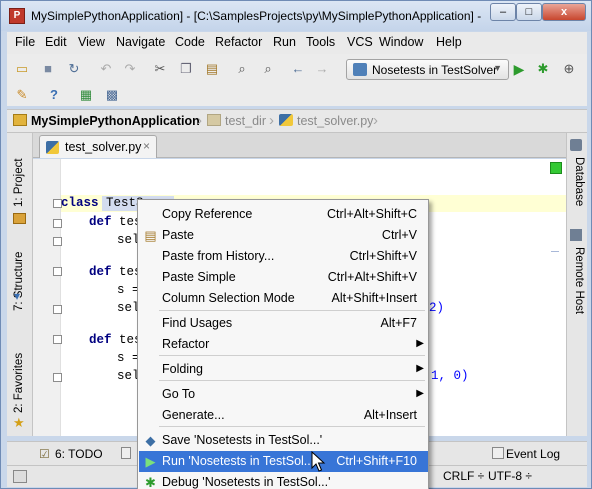 The height and width of the screenshot is (489, 592). What do you see at coordinates (52, 147) in the screenshot?
I see `python-file-icon` at bounding box center [52, 147].